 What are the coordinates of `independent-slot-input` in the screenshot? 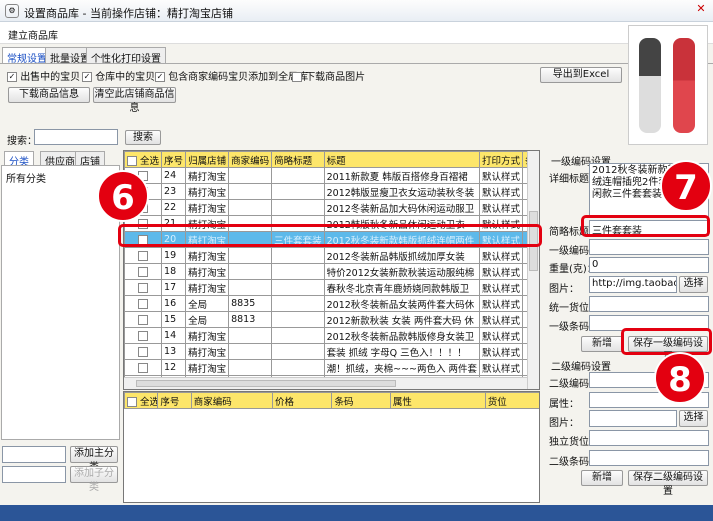 It's located at (649, 438).